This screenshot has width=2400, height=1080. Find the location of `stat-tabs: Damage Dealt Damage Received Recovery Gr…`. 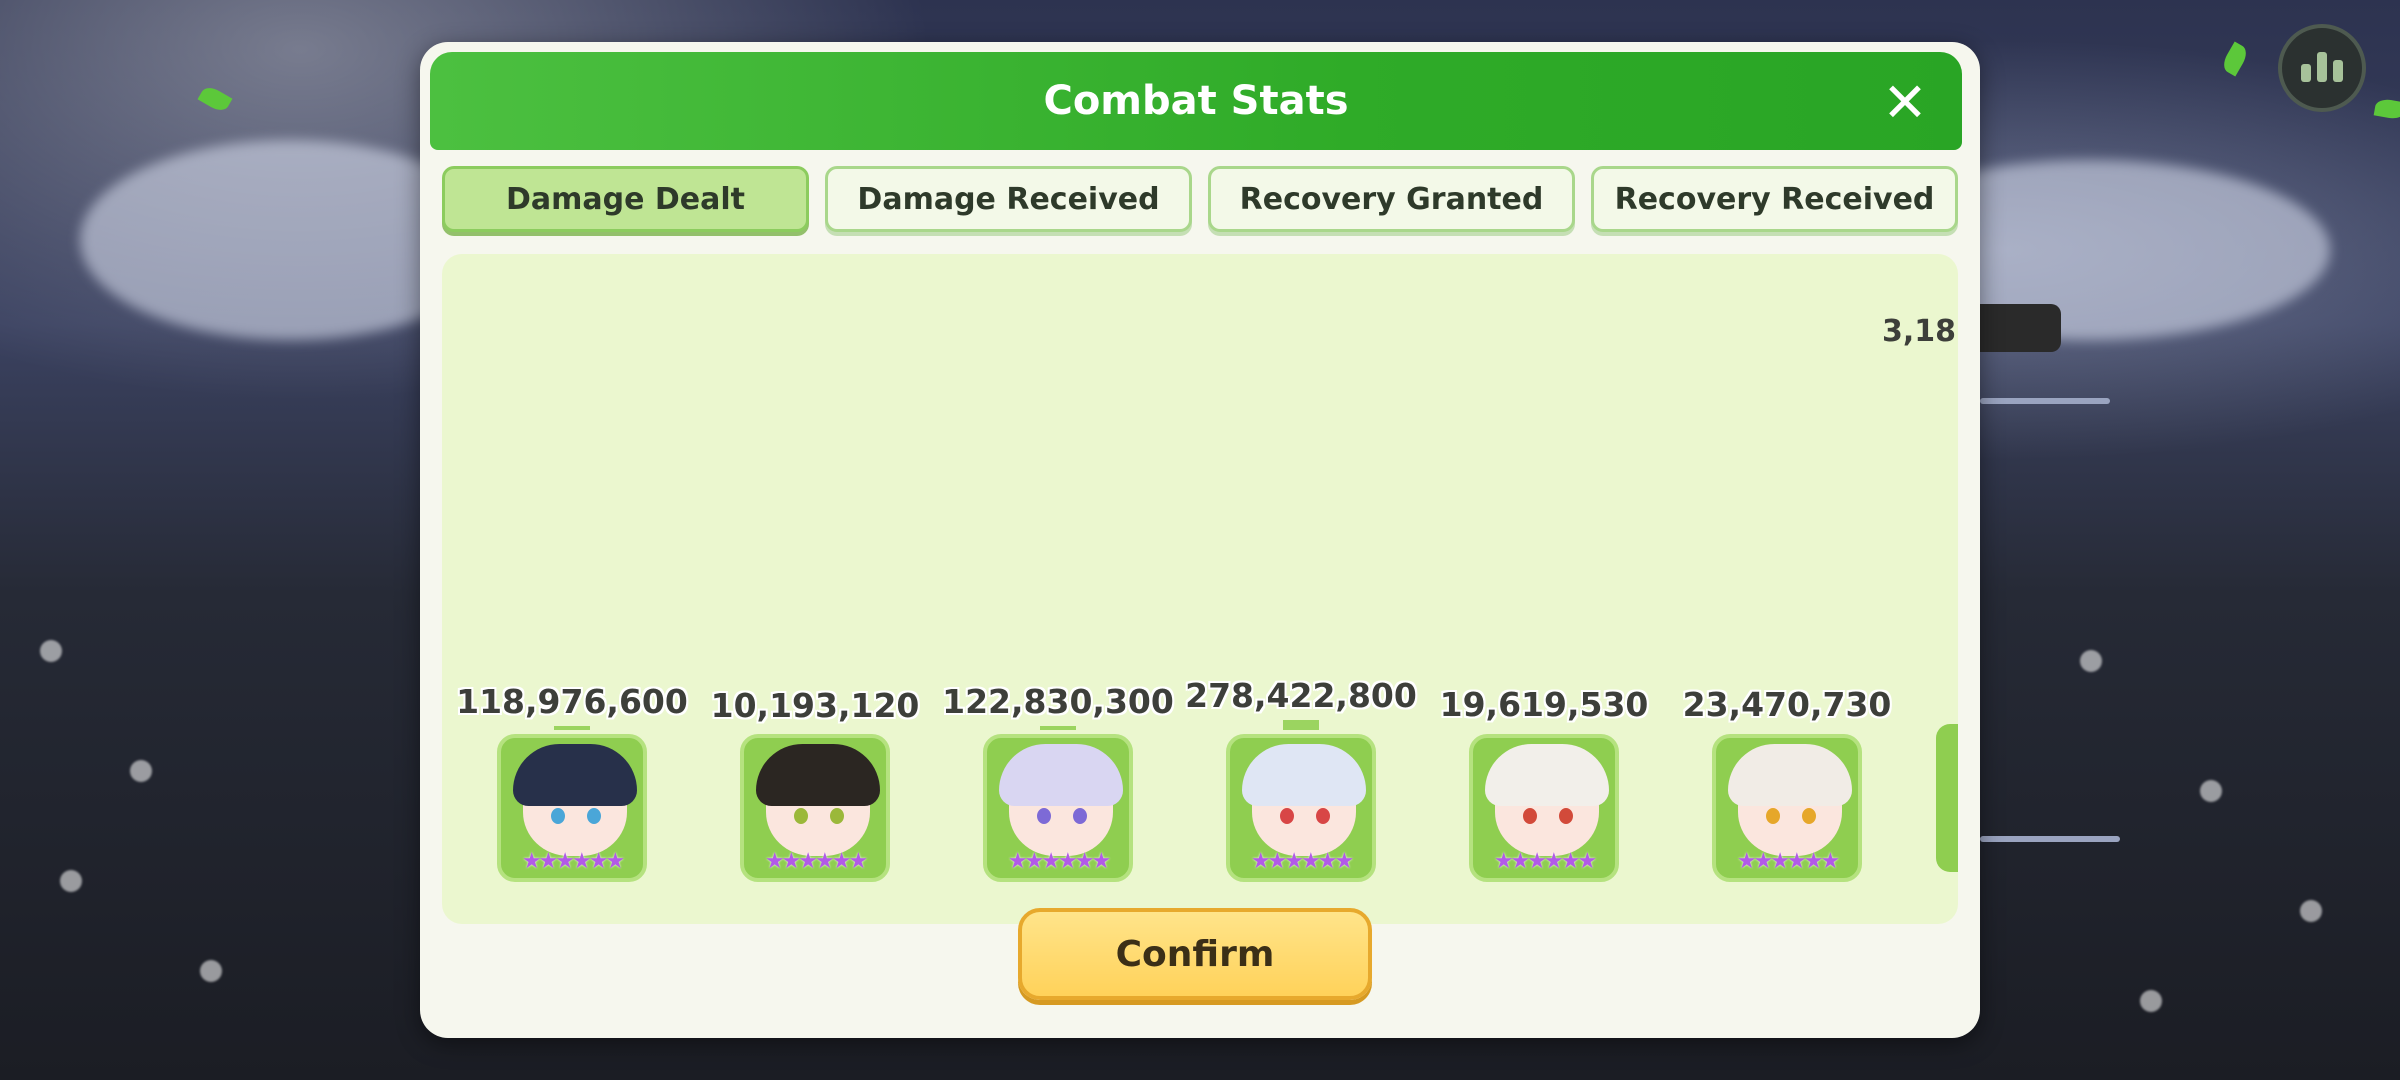

stat-tabs: Damage Dealt Damage Received Recovery Gr… is located at coordinates (1200, 201).